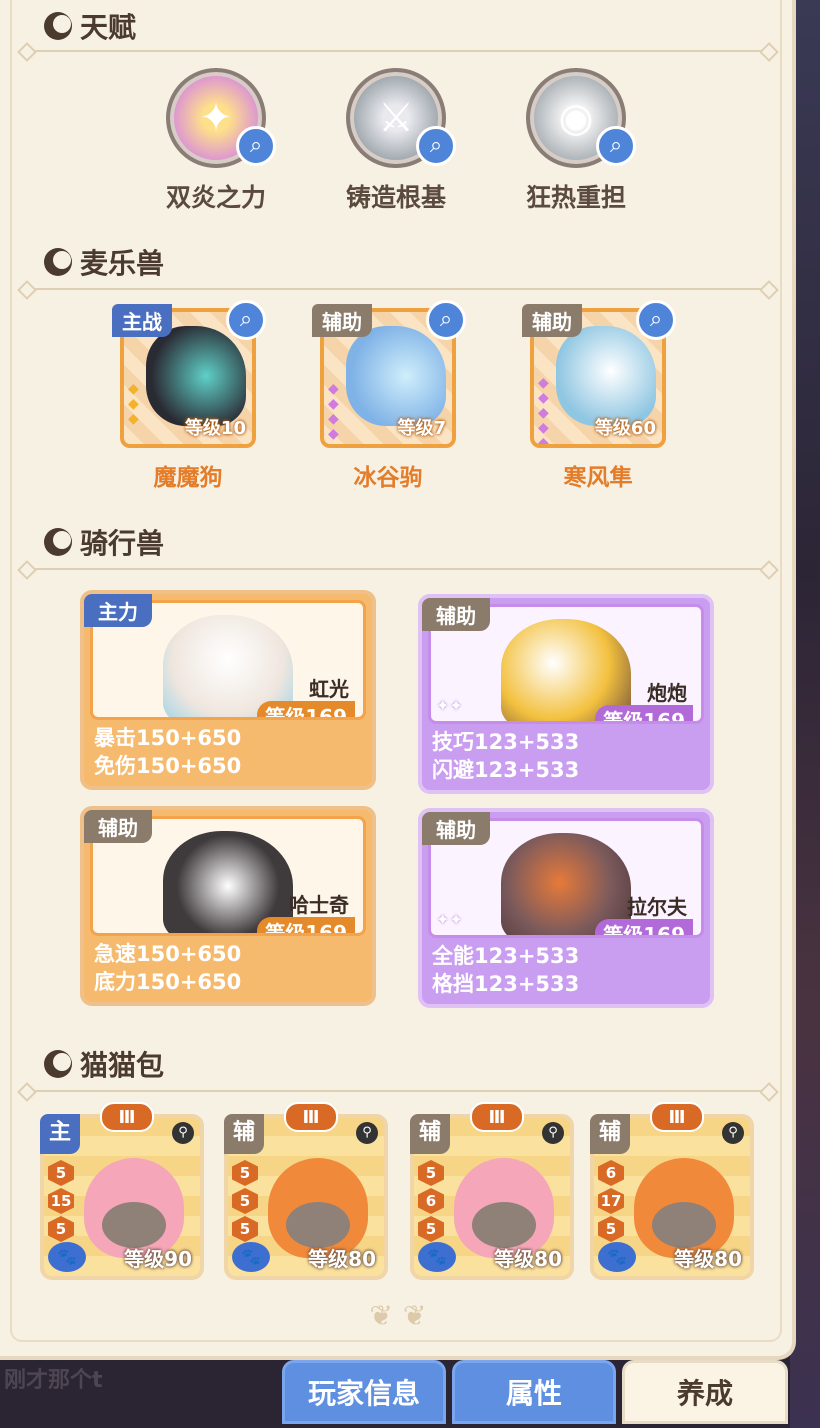  I want to click on pet-stars: ◆ ◆ ◆, so click(133, 404).